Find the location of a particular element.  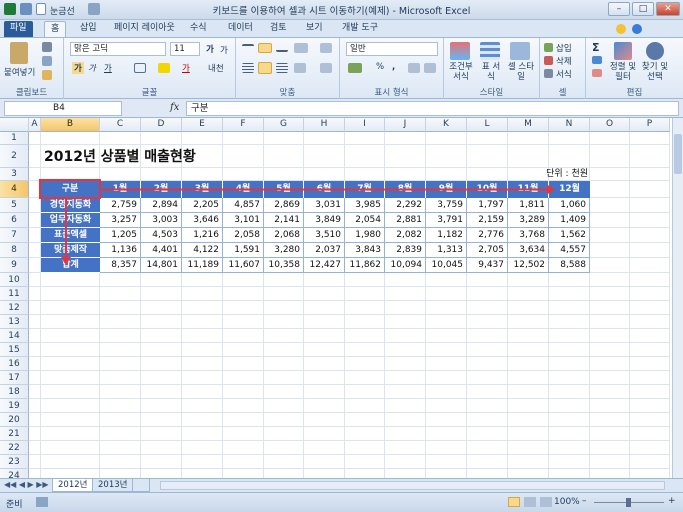

align-left-icon is located at coordinates (248, 68).